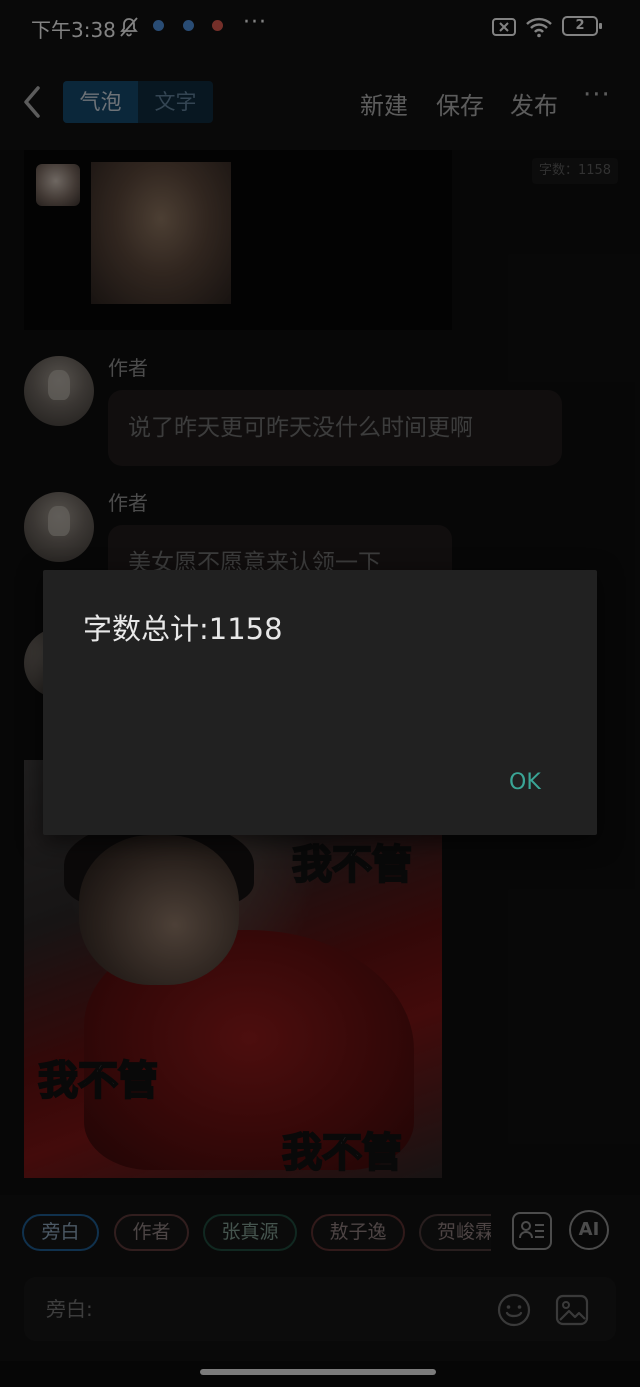 Image resolution: width=640 pixels, height=1387 pixels. What do you see at coordinates (525, 782) in the screenshot?
I see `ok-button: OK` at bounding box center [525, 782].